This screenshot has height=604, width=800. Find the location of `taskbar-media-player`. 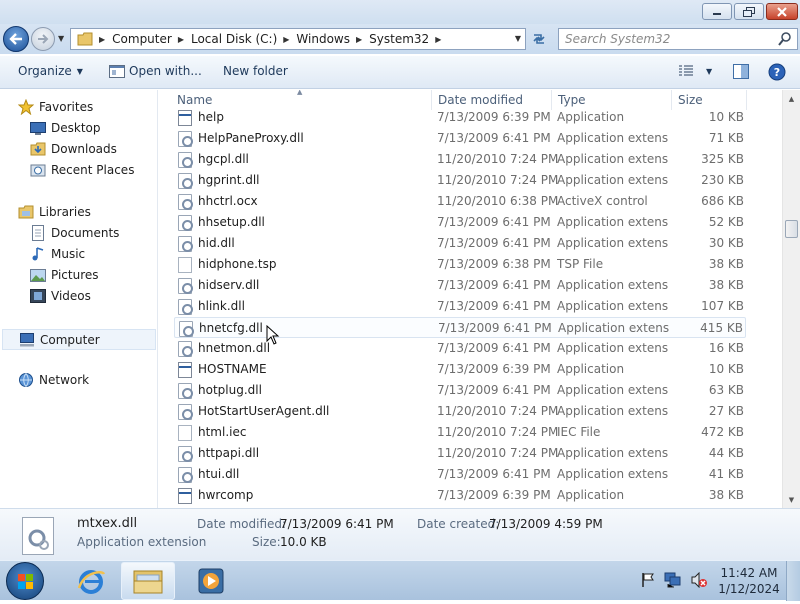

taskbar-media-player is located at coordinates (211, 581).